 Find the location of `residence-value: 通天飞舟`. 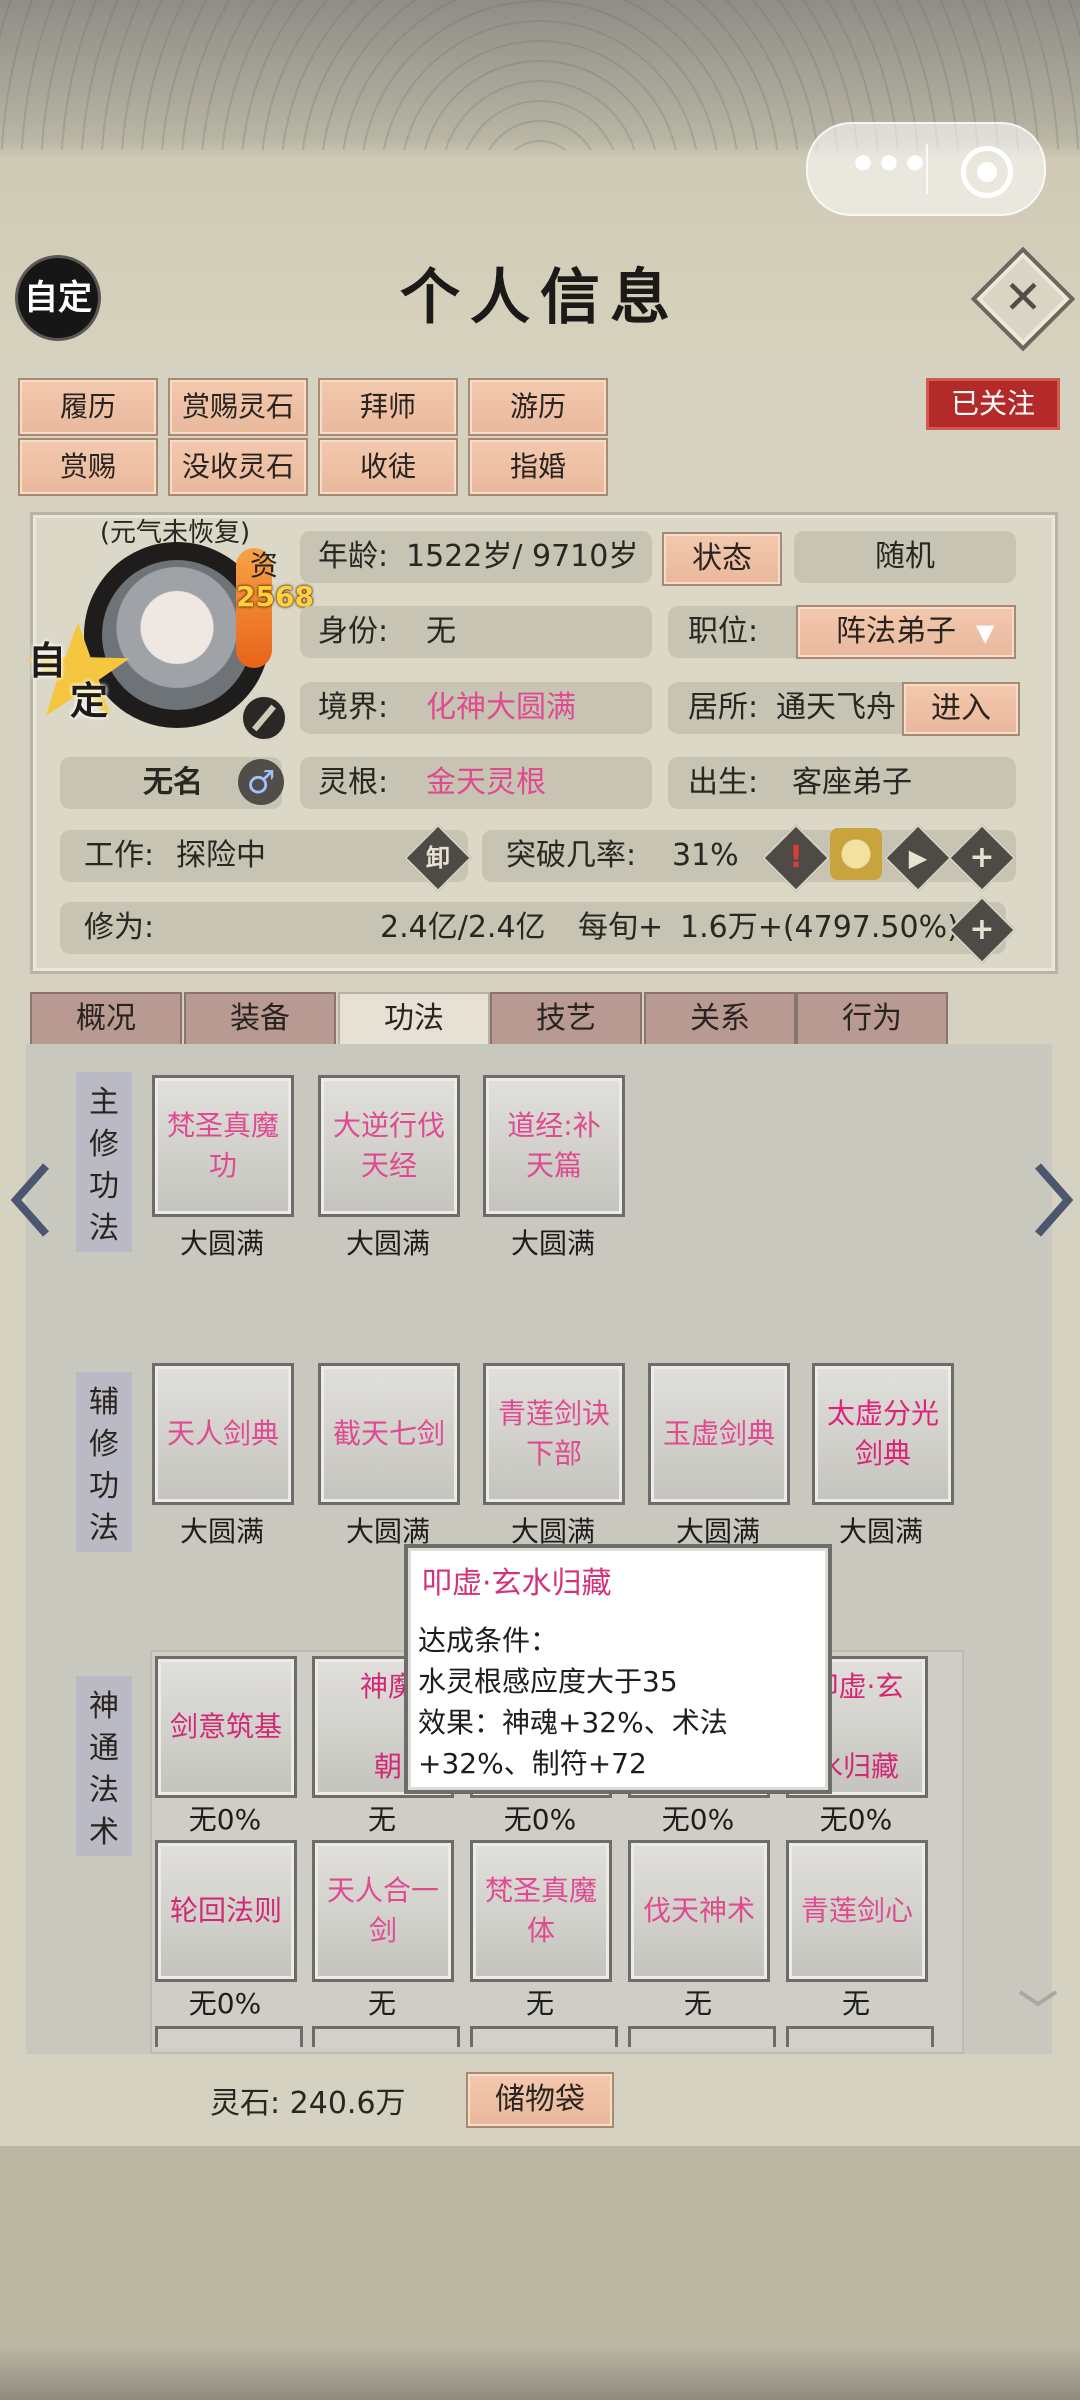

residence-value: 通天飞舟 is located at coordinates (836, 707).